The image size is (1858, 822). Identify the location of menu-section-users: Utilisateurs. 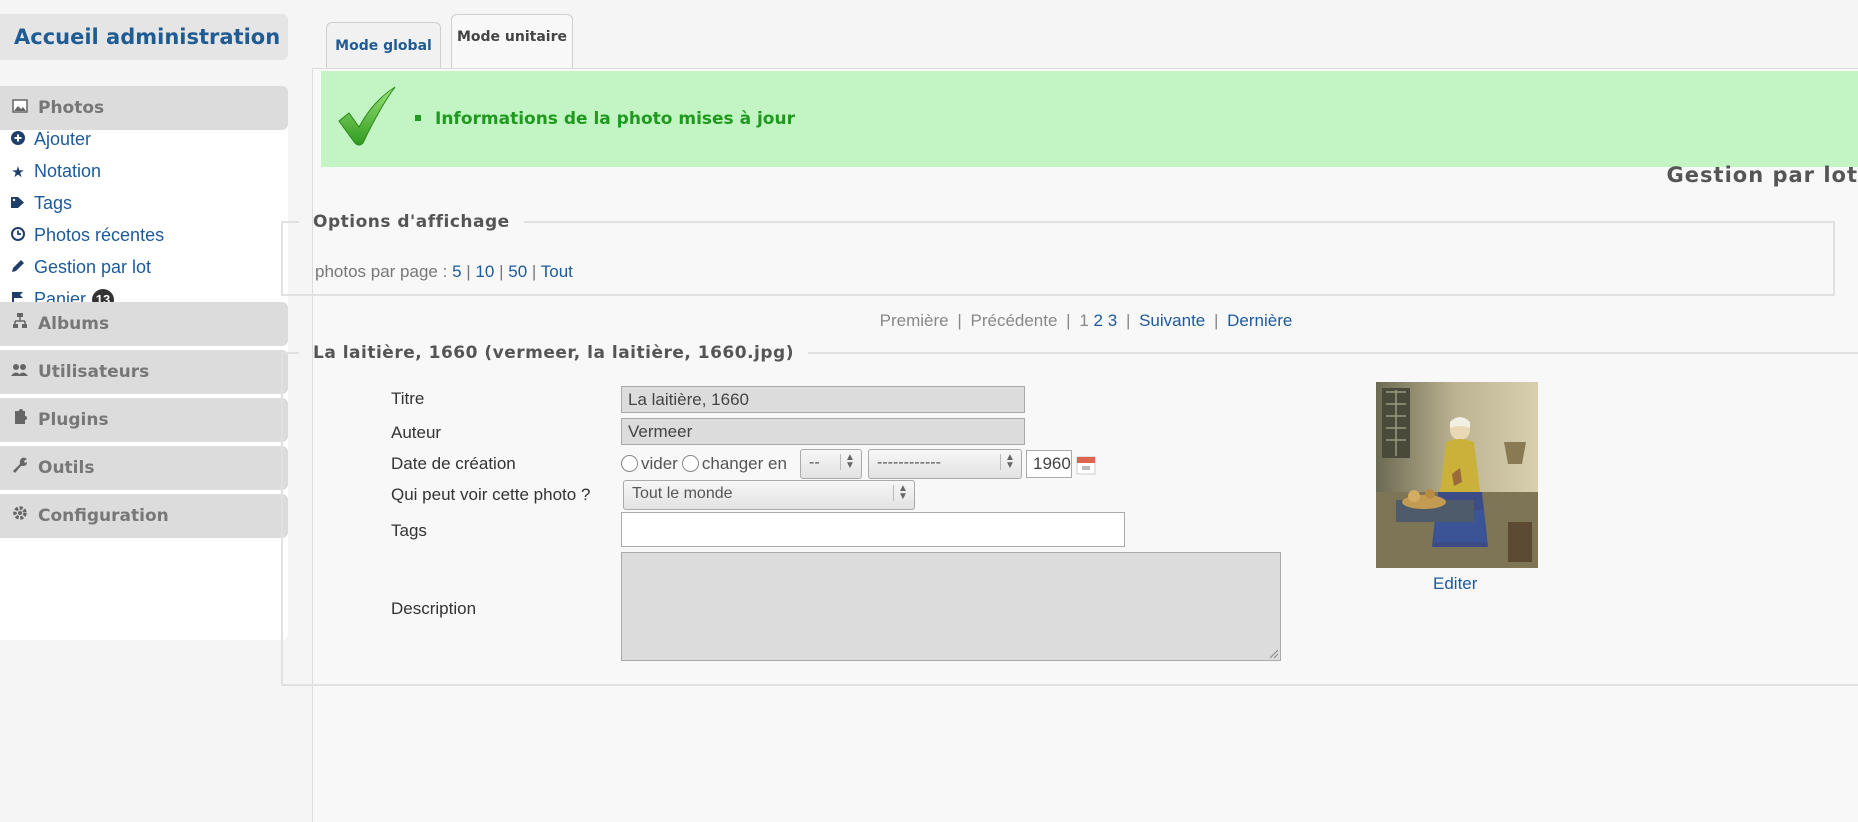
(144, 372).